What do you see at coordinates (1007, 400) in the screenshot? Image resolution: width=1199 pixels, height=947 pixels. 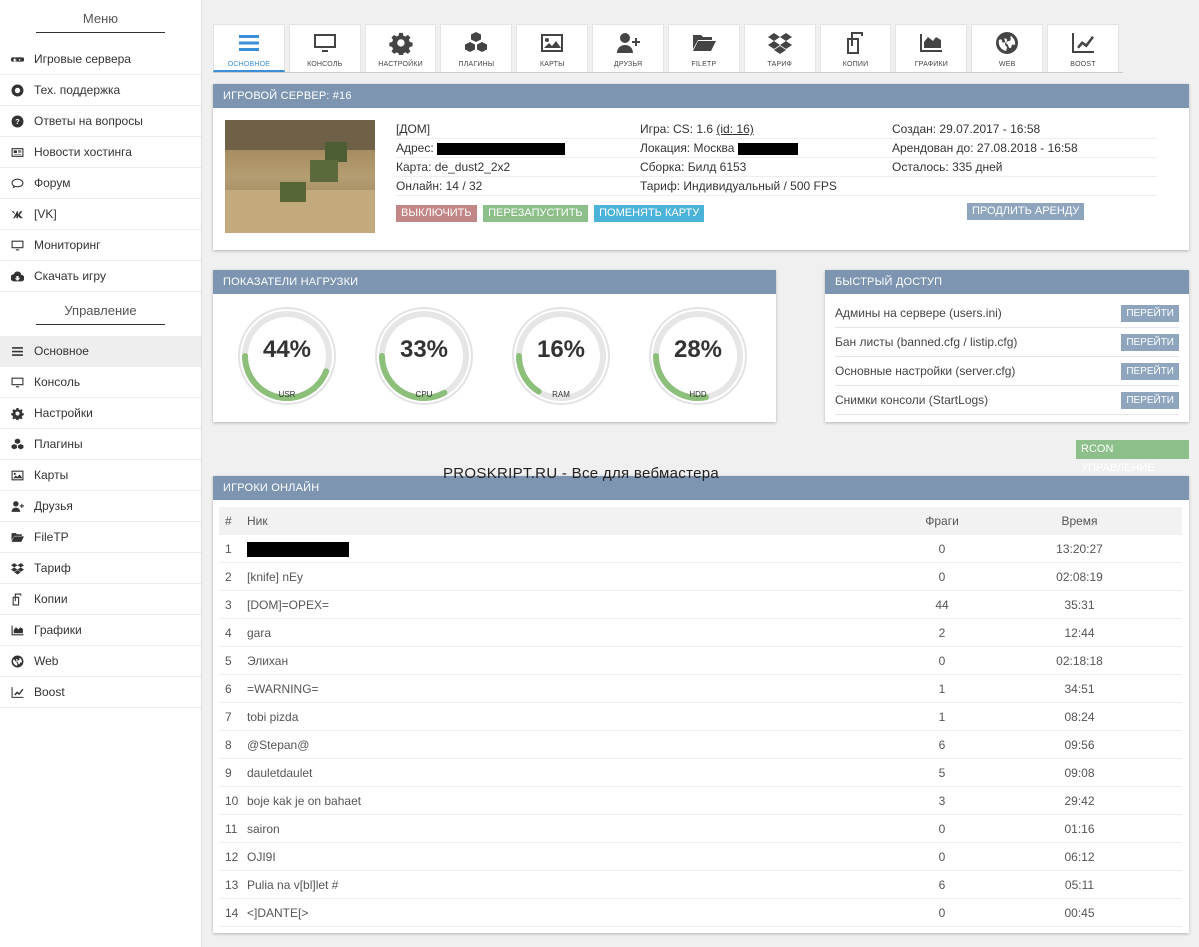 I see `quick-item-3: Снимки консоли (StartLogs) ПЕРЕЙТИ` at bounding box center [1007, 400].